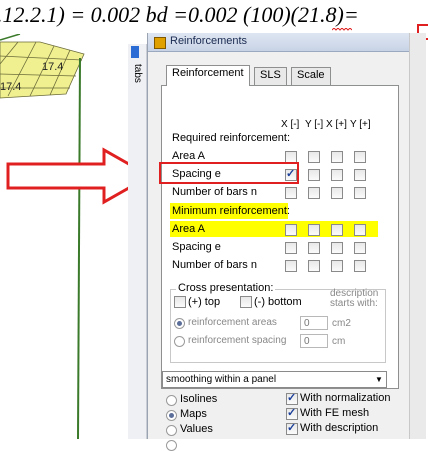 This screenshot has width=428, height=451. Describe the element at coordinates (292, 398) in the screenshot. I see `normalization-checkbox` at that location.